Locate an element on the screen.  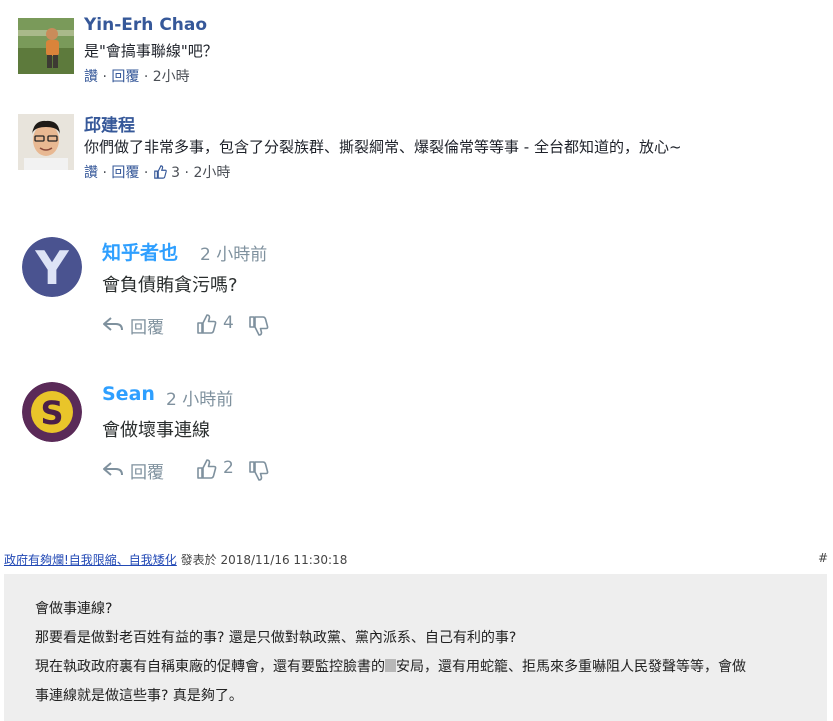
post-line-part: 安局，還有用蛇籠、拒馬來多重嚇阻人民發聲等等，會做 is located at coordinates (571, 667).